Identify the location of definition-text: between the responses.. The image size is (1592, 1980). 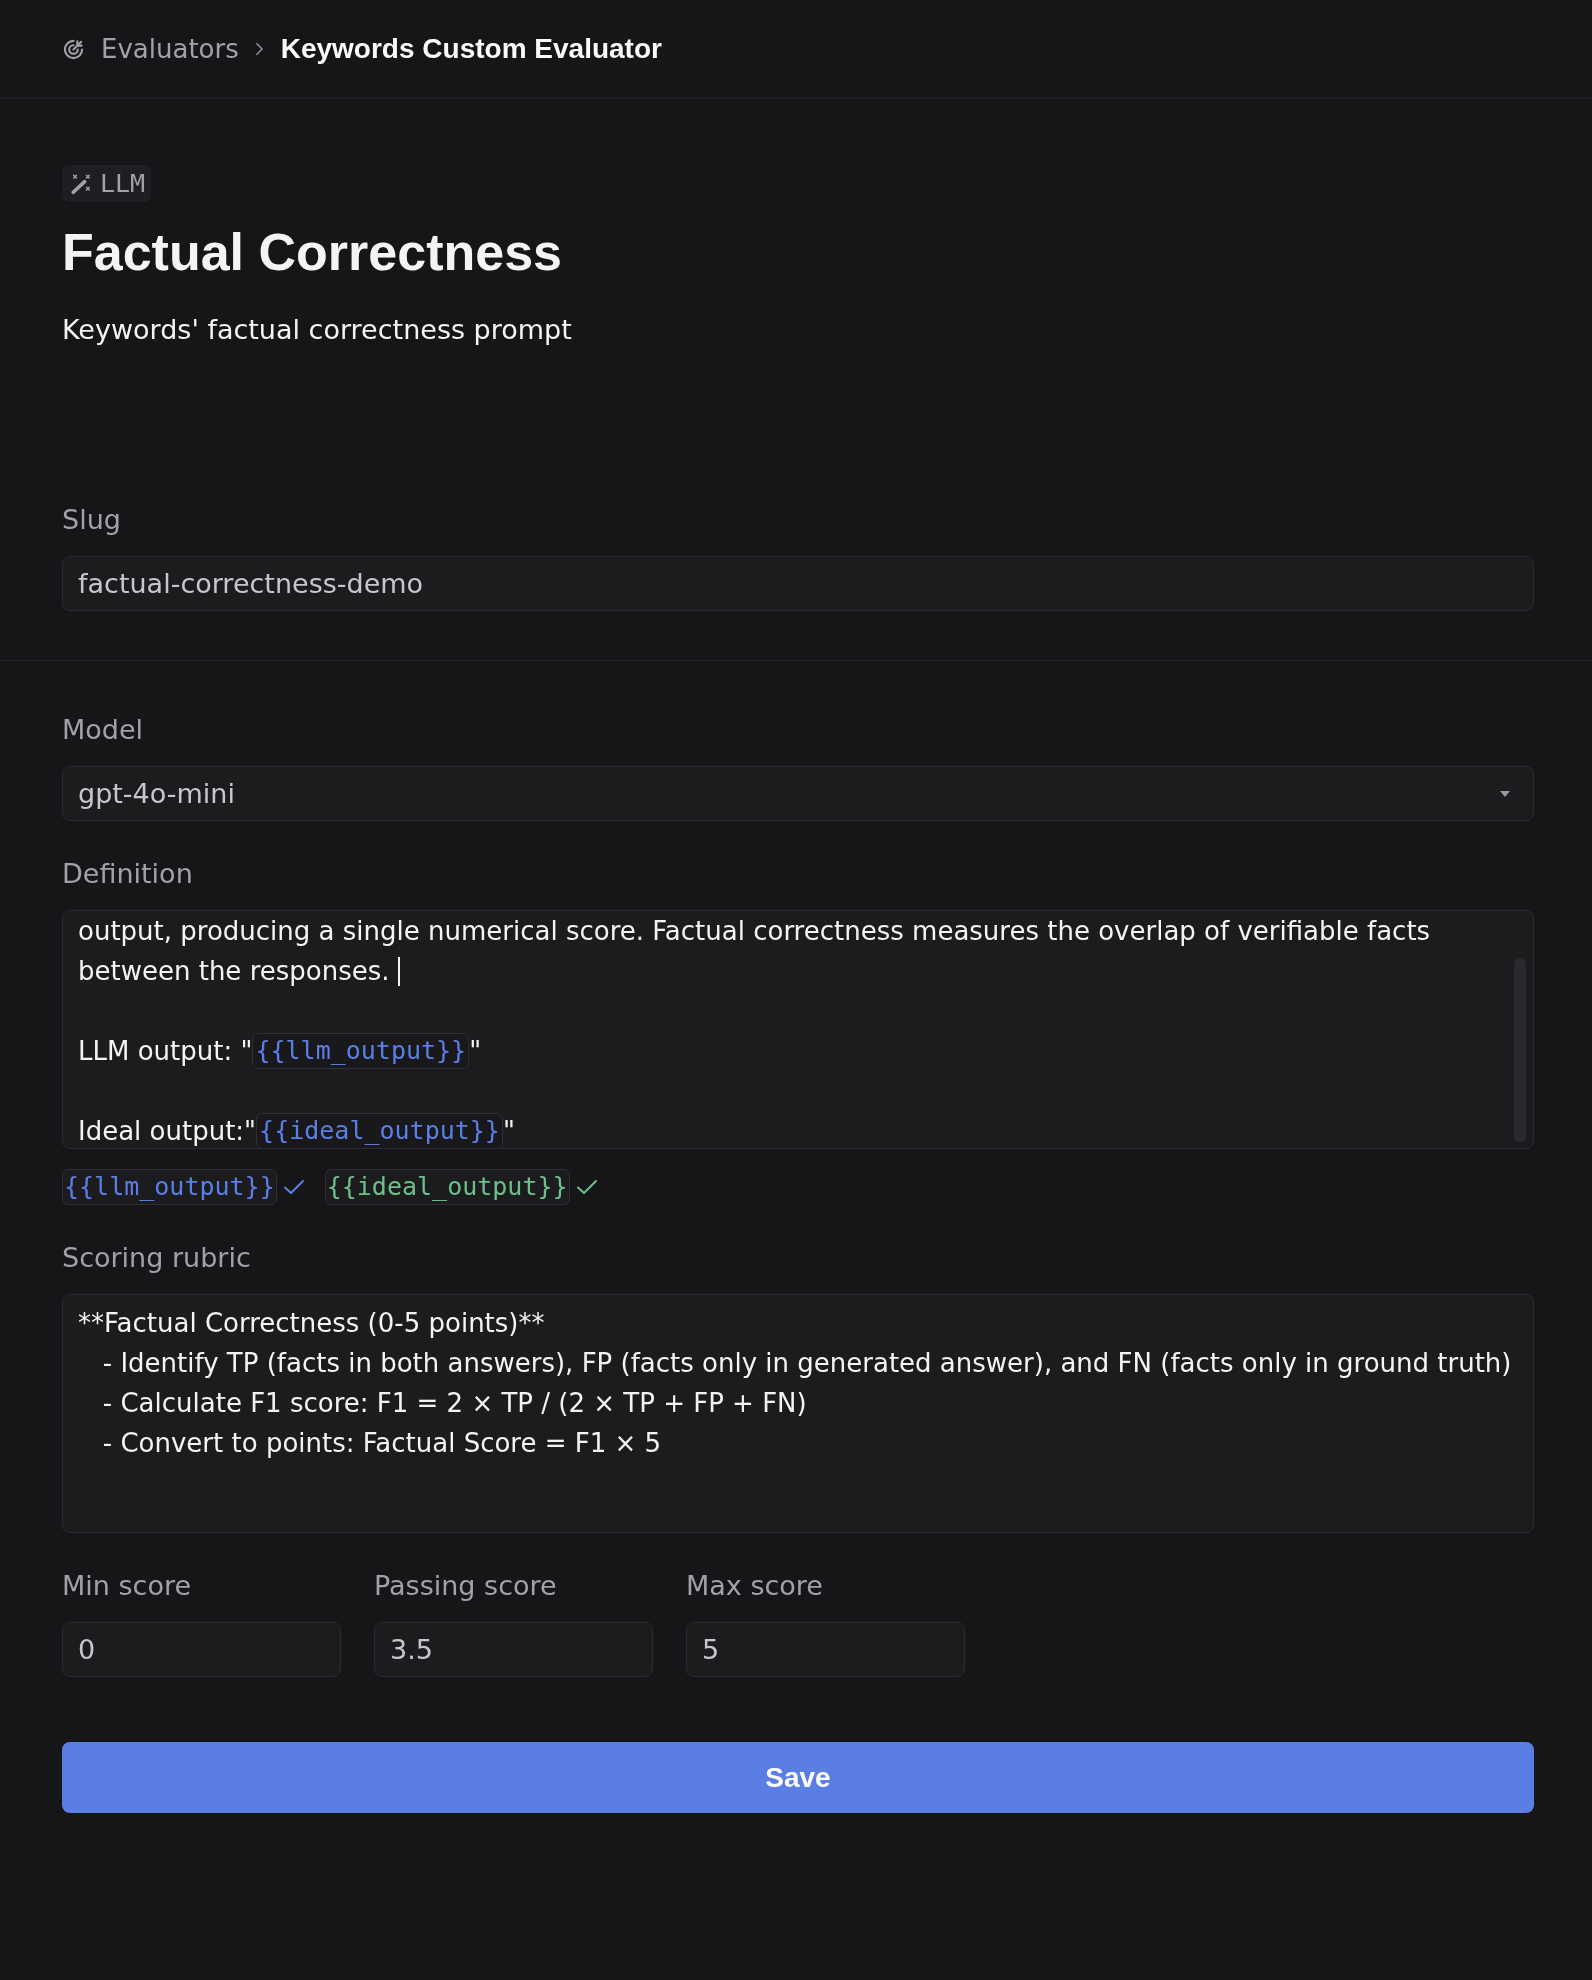
(234, 971).